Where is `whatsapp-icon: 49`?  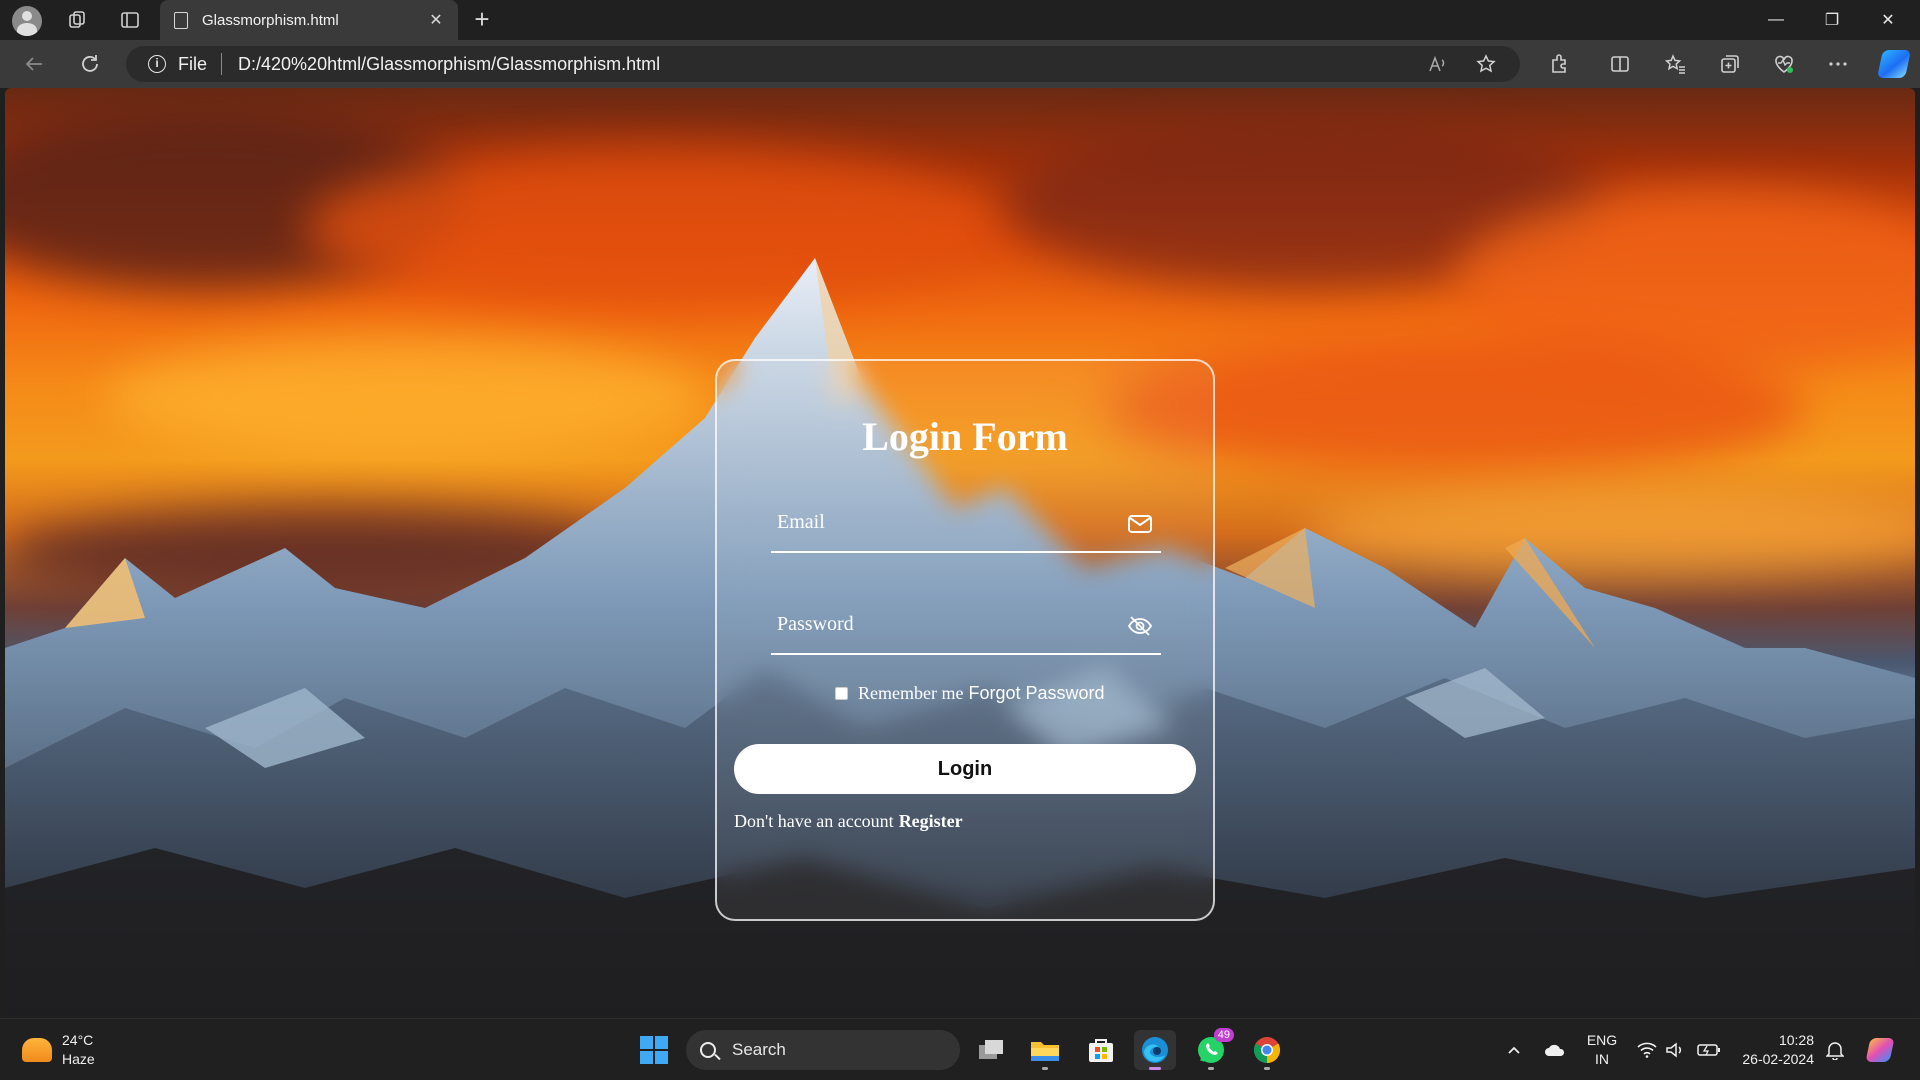 whatsapp-icon: 49 is located at coordinates (1212, 1049).